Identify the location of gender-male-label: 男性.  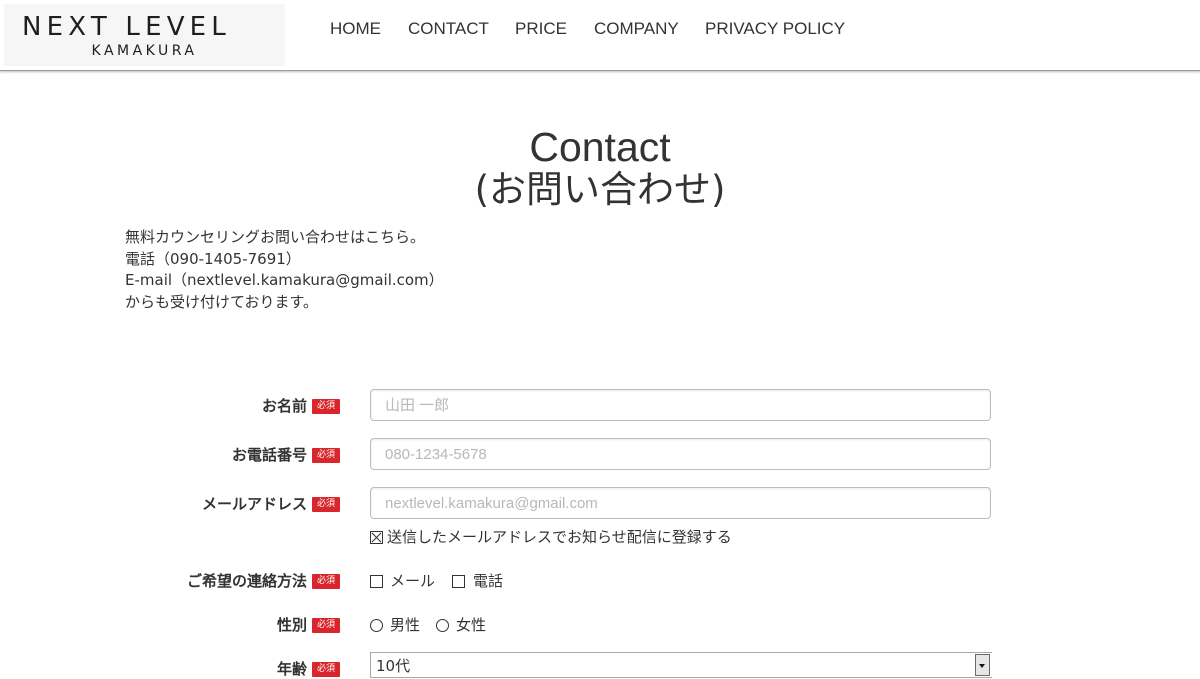
(405, 625).